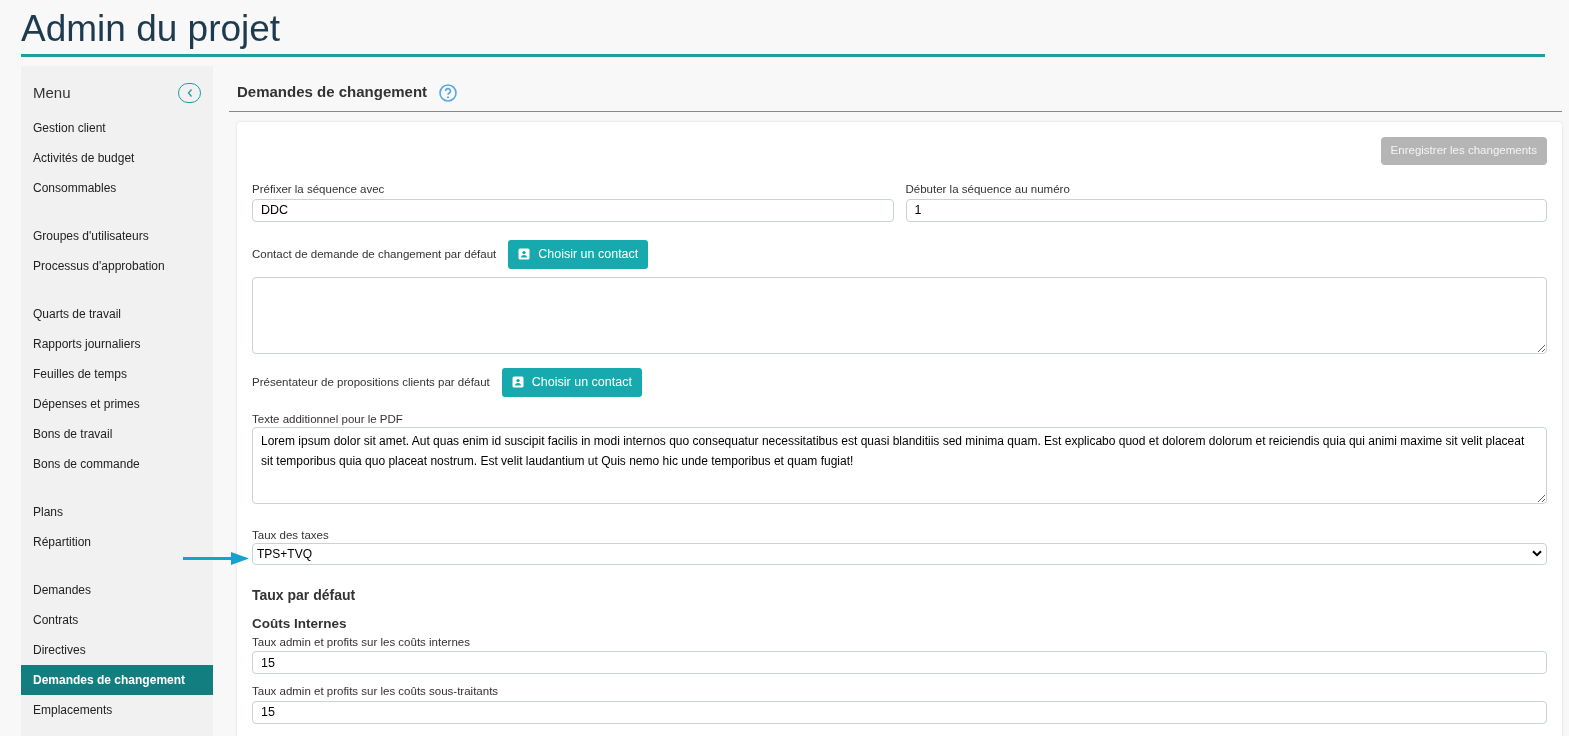 Image resolution: width=1569 pixels, height=736 pixels. What do you see at coordinates (216, 558) in the screenshot?
I see `annotation-arrow` at bounding box center [216, 558].